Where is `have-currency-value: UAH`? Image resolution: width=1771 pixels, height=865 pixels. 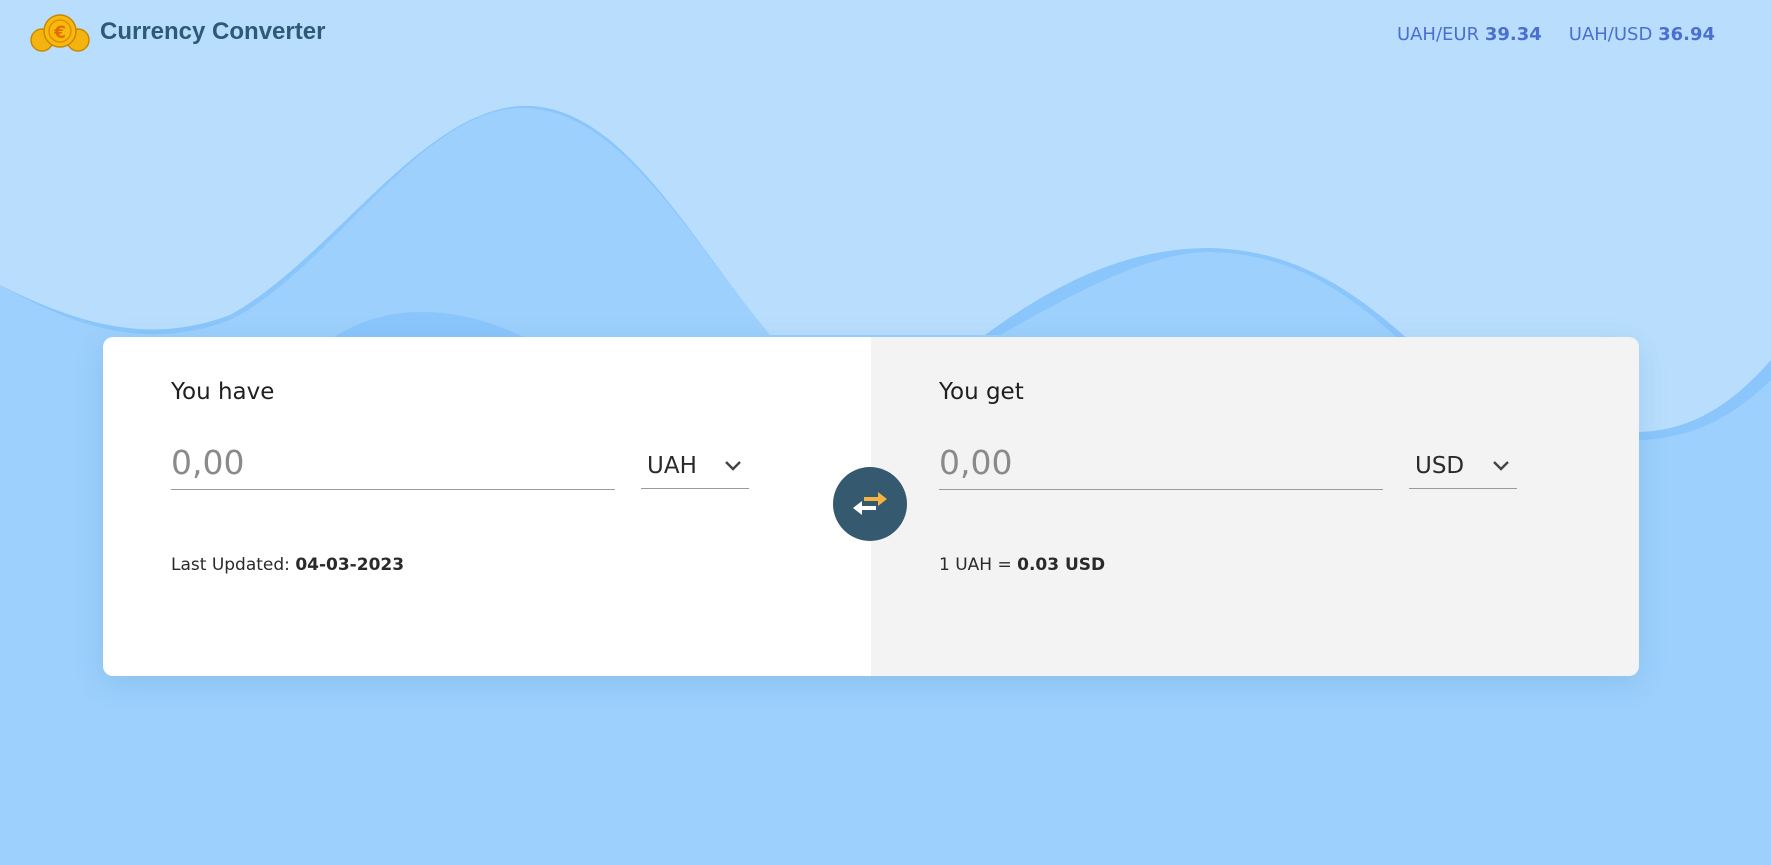 have-currency-value: UAH is located at coordinates (672, 465).